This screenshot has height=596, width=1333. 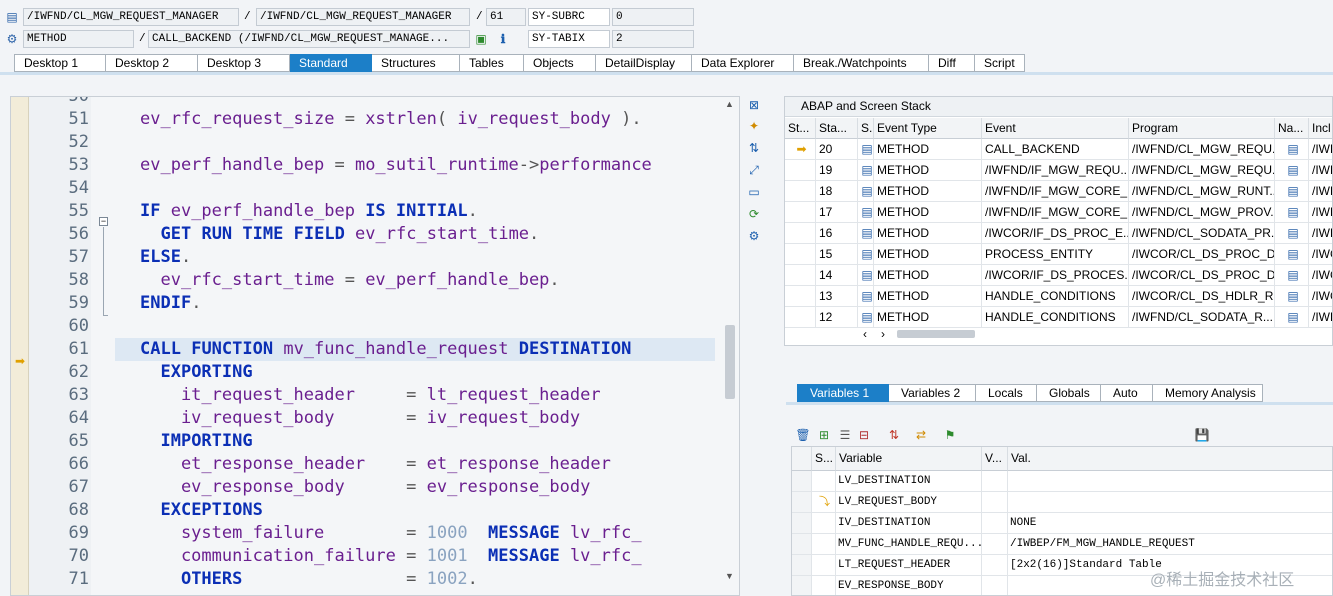 I want to click on stack-col-header: Event Type, so click(x=928, y=128).